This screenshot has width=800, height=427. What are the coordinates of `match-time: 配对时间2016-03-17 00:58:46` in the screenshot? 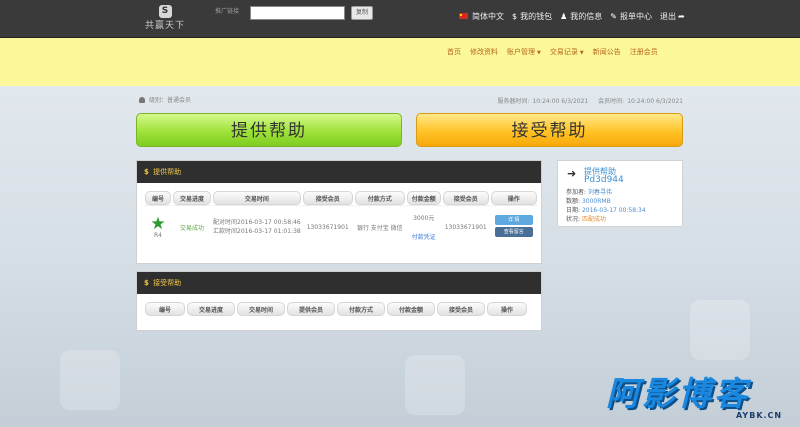 It's located at (257, 222).